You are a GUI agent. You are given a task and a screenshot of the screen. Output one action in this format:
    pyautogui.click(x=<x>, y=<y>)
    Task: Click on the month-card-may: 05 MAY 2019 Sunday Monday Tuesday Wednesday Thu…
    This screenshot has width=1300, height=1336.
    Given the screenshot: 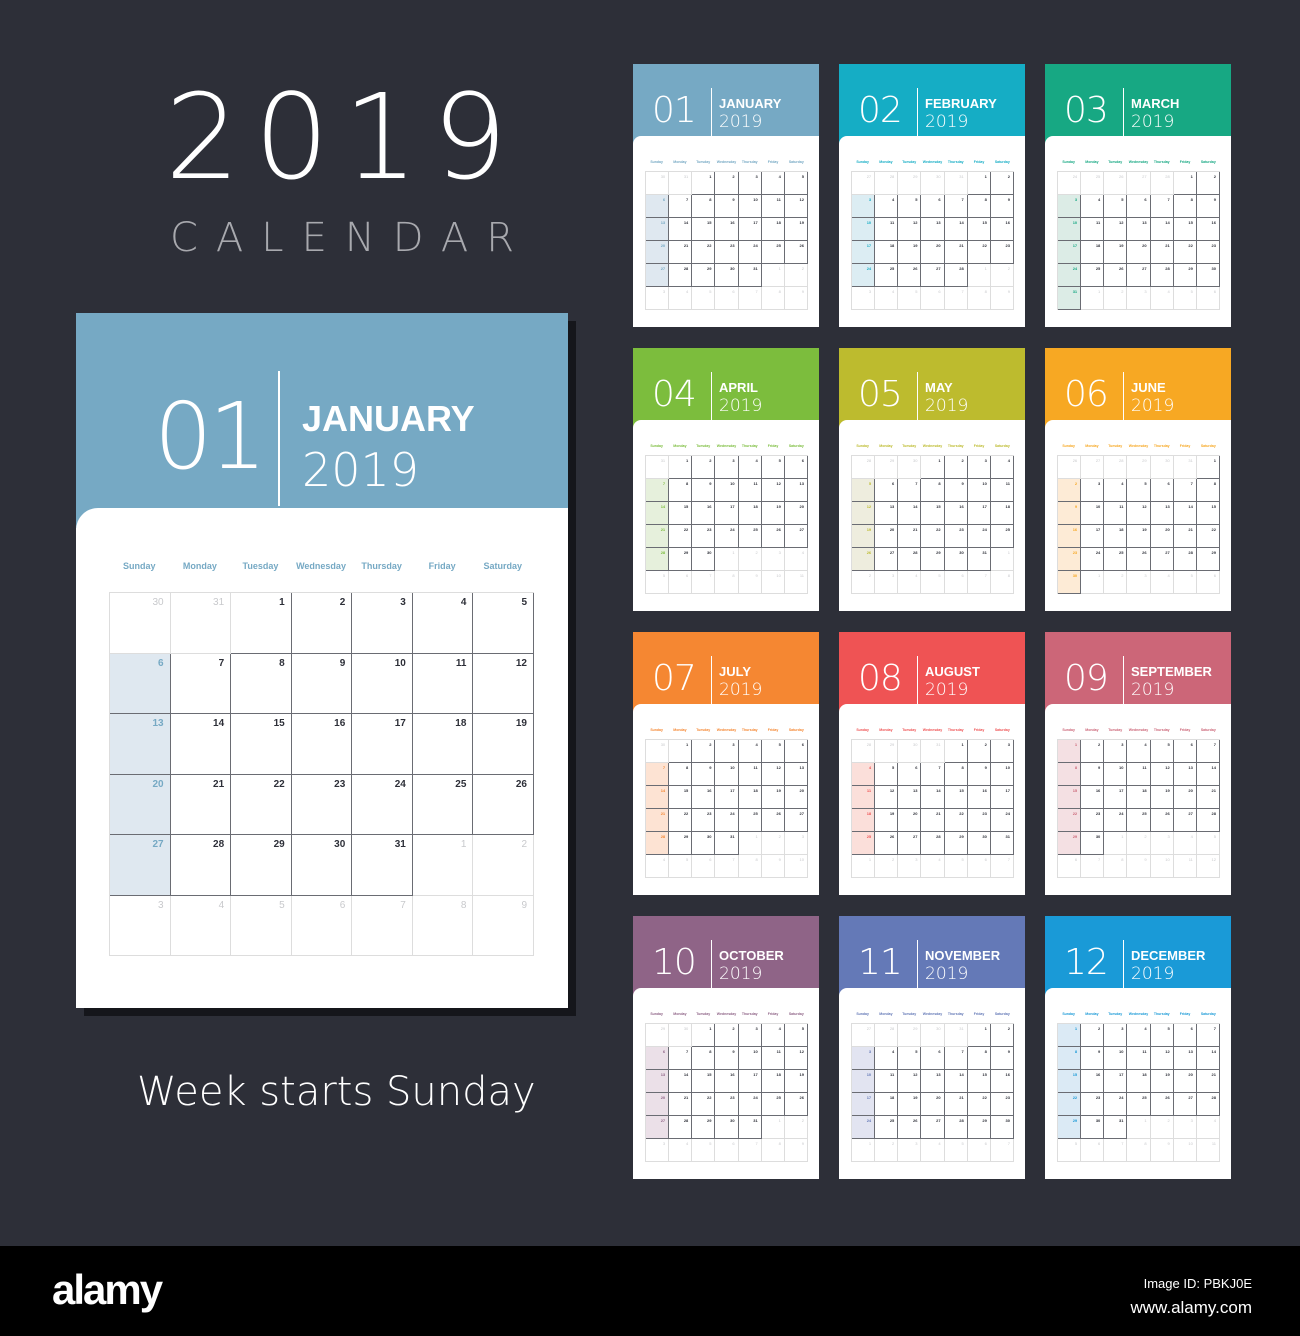 What is the action you would take?
    pyautogui.click(x=932, y=479)
    